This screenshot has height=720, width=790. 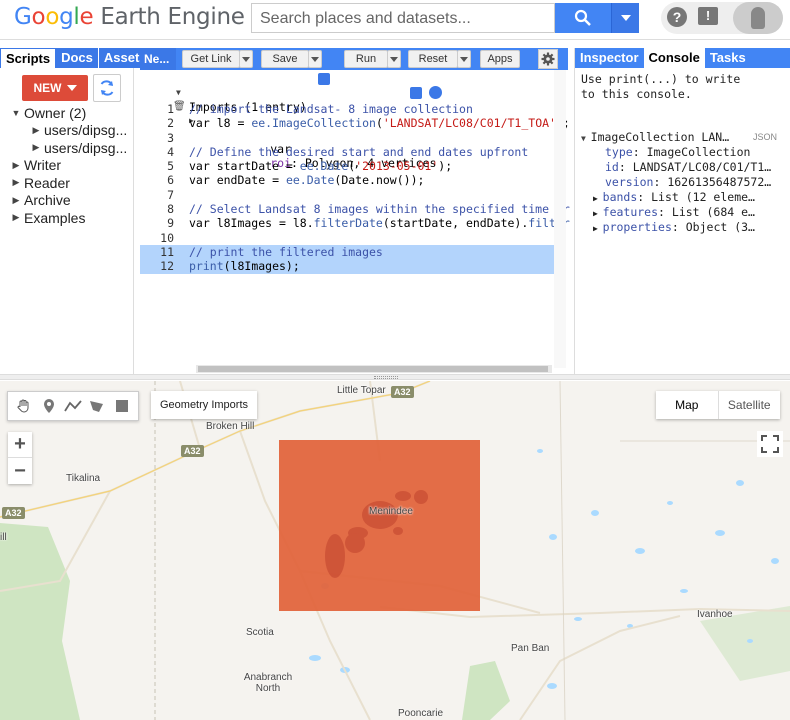 I want to click on reset-dropdown, so click(x=464, y=59).